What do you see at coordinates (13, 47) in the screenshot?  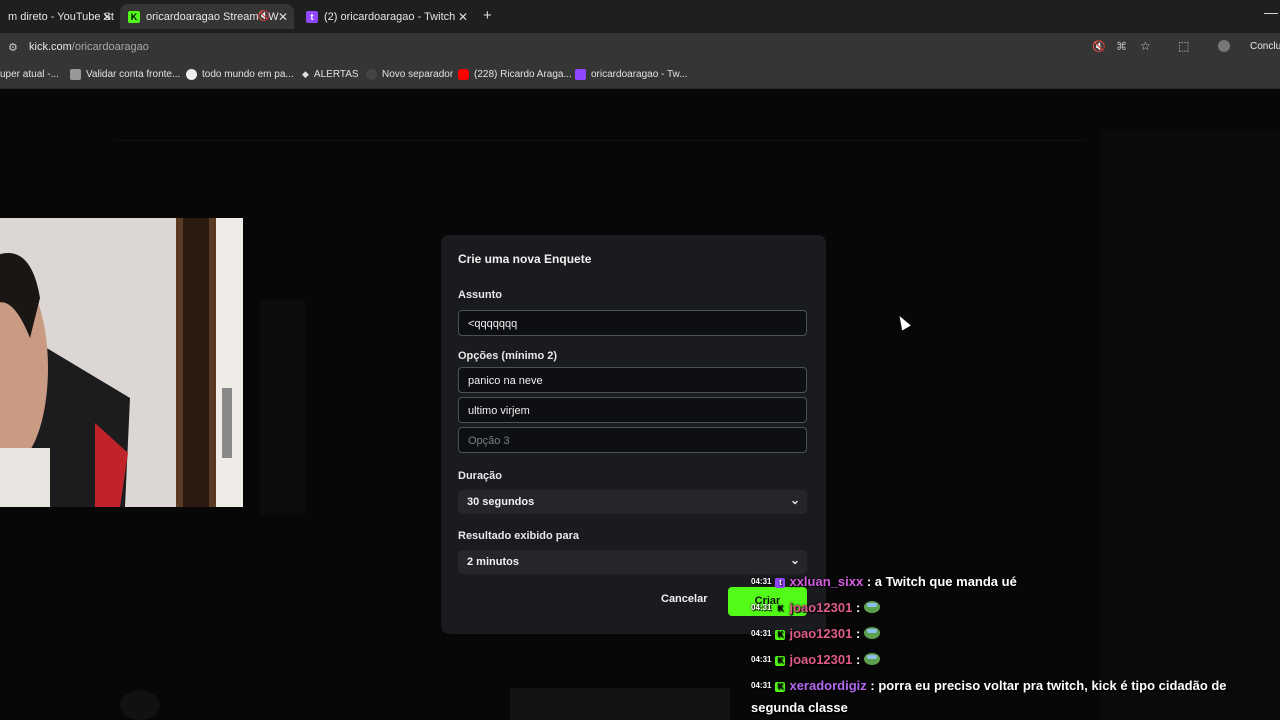 I see `site-info-icon: ⚙` at bounding box center [13, 47].